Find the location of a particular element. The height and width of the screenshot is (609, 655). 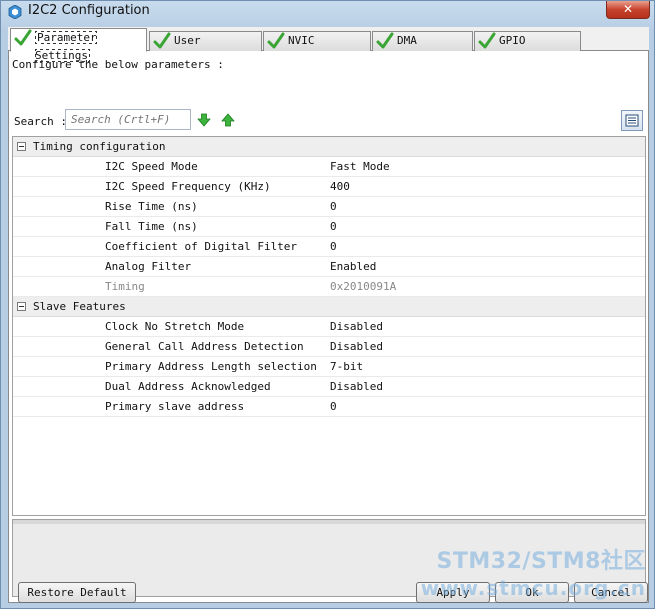

ok-button: Ok is located at coordinates (532, 592).